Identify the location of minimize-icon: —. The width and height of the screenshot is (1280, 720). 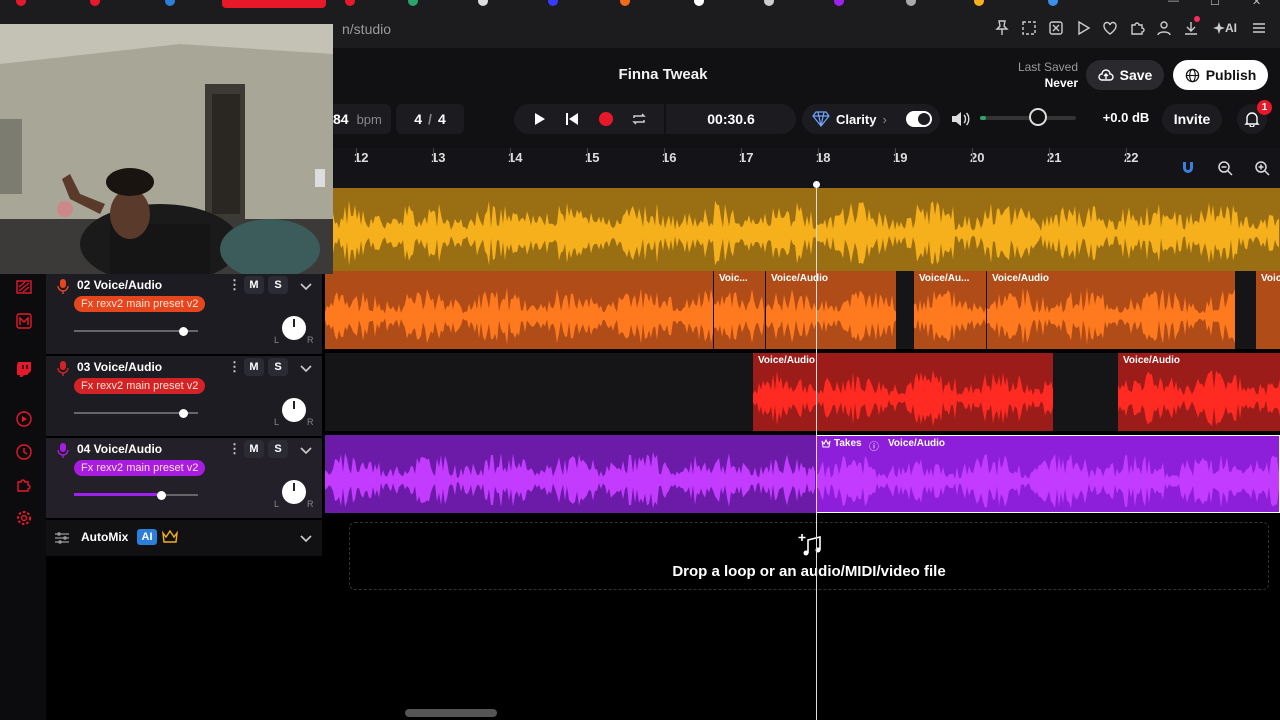
(1173, 4).